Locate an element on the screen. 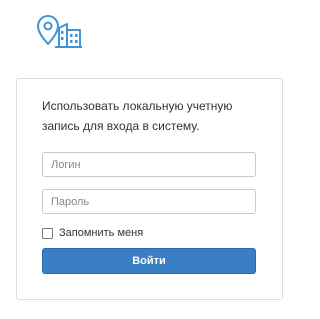  remember-me-label: Запомнить меня is located at coordinates (101, 233).